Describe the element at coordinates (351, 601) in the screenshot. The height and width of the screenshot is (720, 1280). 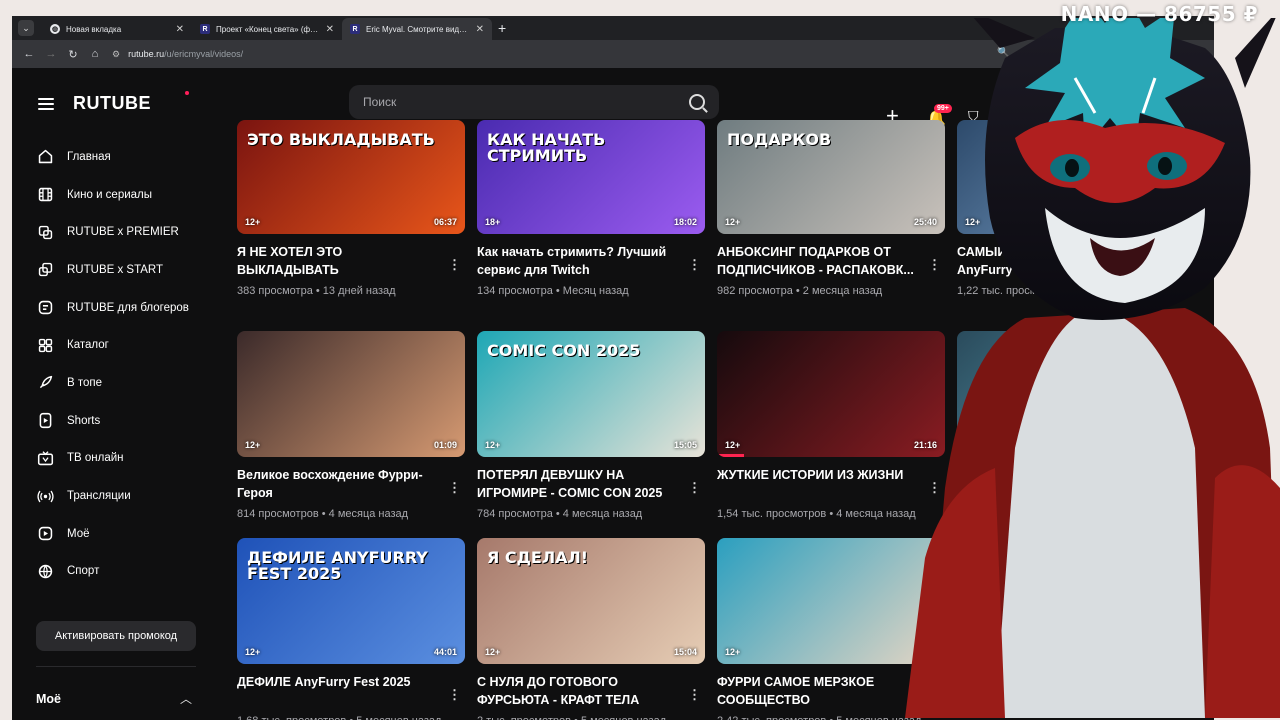
I see `video-thumbnail: ДЕФИЛЕ ANYFURRY FEST 2025 12+ 44:01` at that location.